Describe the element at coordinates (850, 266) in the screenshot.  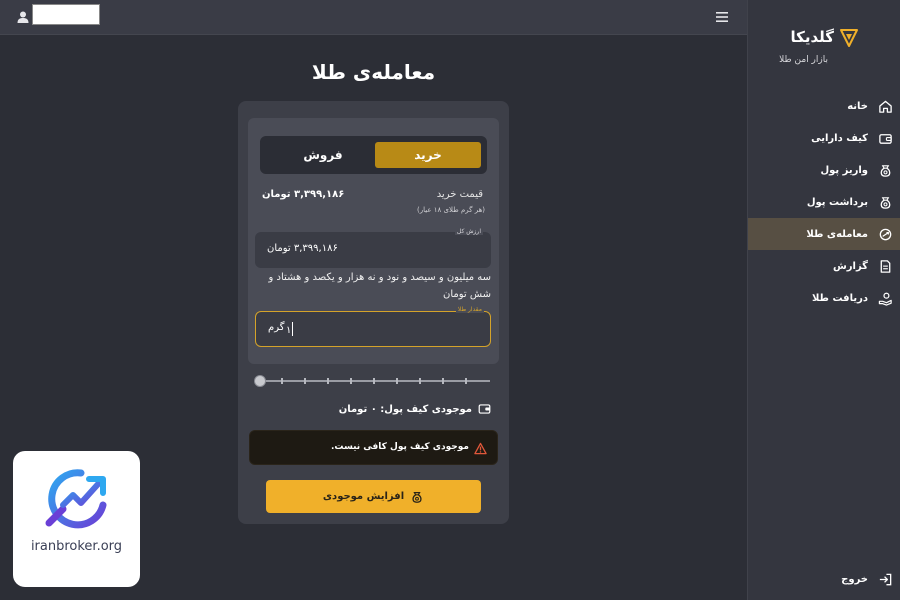
I see `sidebar-item-label: گزارش` at that location.